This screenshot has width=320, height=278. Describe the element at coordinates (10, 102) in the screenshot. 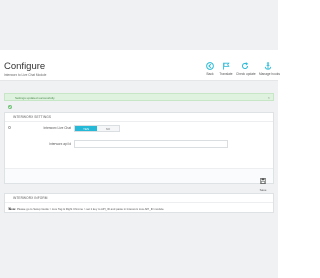

I see `check-circle-icon` at that location.